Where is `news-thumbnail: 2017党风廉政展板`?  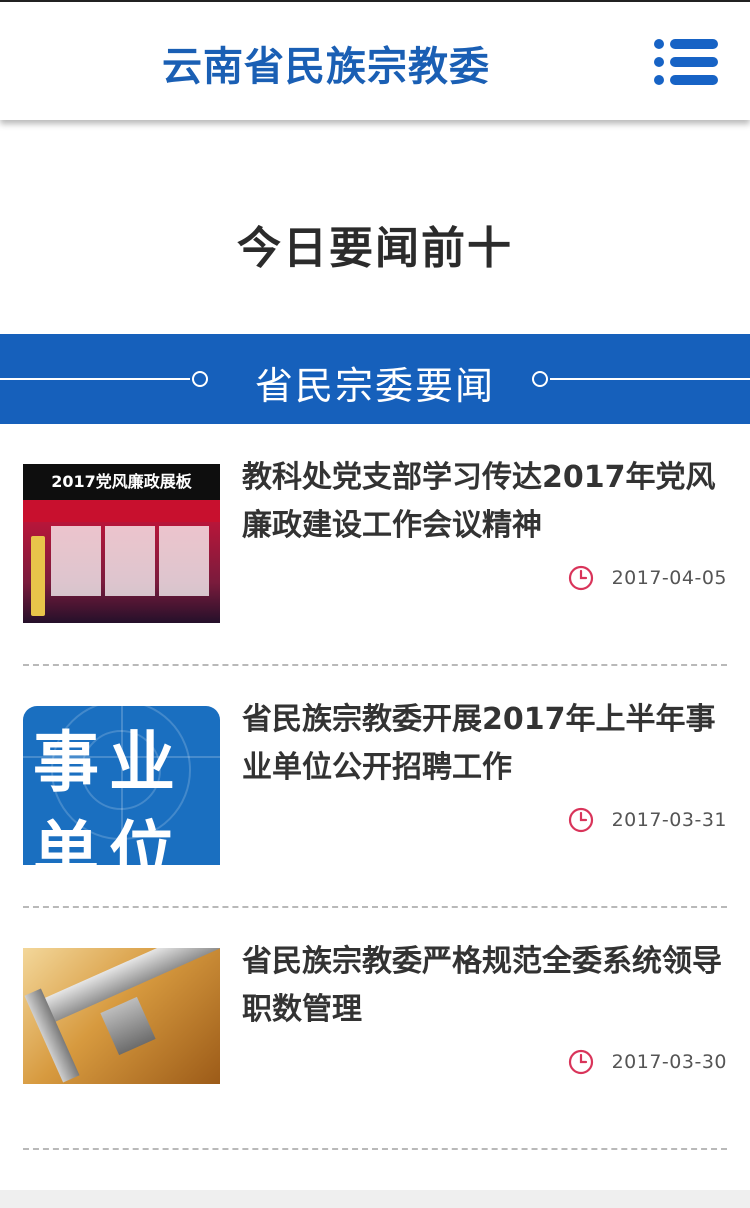
news-thumbnail: 2017党风廉政展板 is located at coordinates (121, 543).